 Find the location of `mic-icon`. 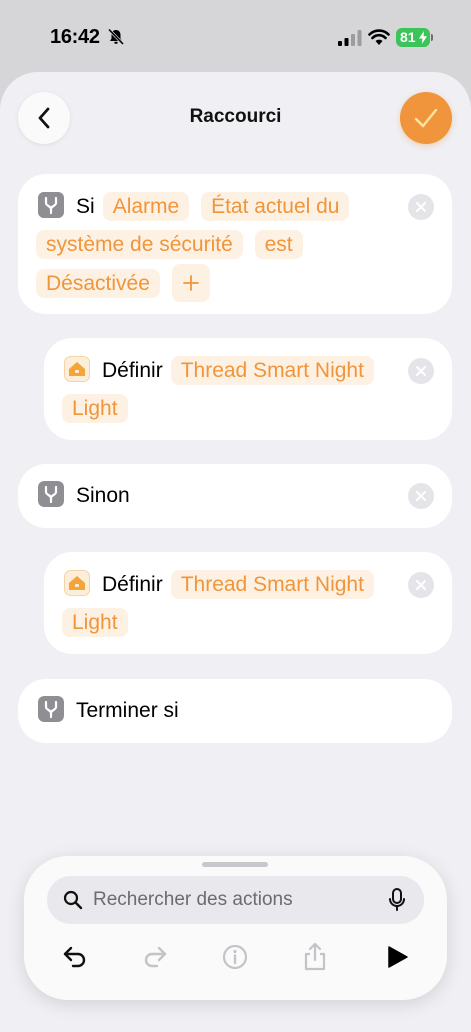

mic-icon is located at coordinates (397, 900).